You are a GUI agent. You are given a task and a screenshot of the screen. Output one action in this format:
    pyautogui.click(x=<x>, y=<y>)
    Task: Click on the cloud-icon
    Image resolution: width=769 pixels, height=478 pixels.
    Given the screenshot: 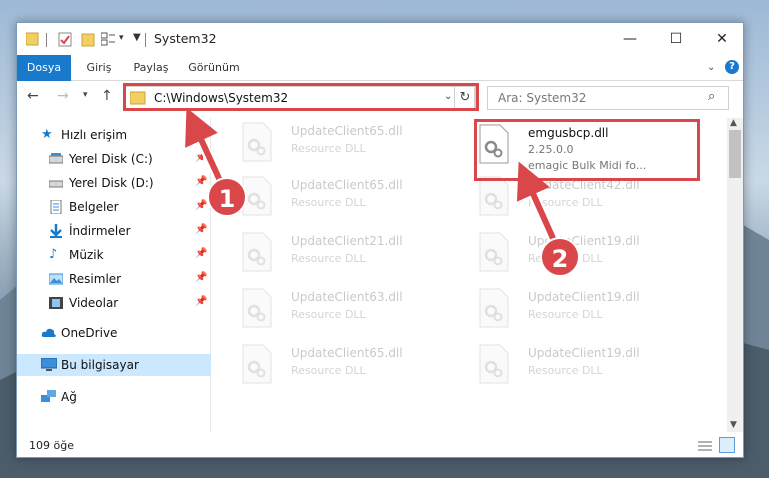 What is the action you would take?
    pyautogui.click(x=48, y=332)
    